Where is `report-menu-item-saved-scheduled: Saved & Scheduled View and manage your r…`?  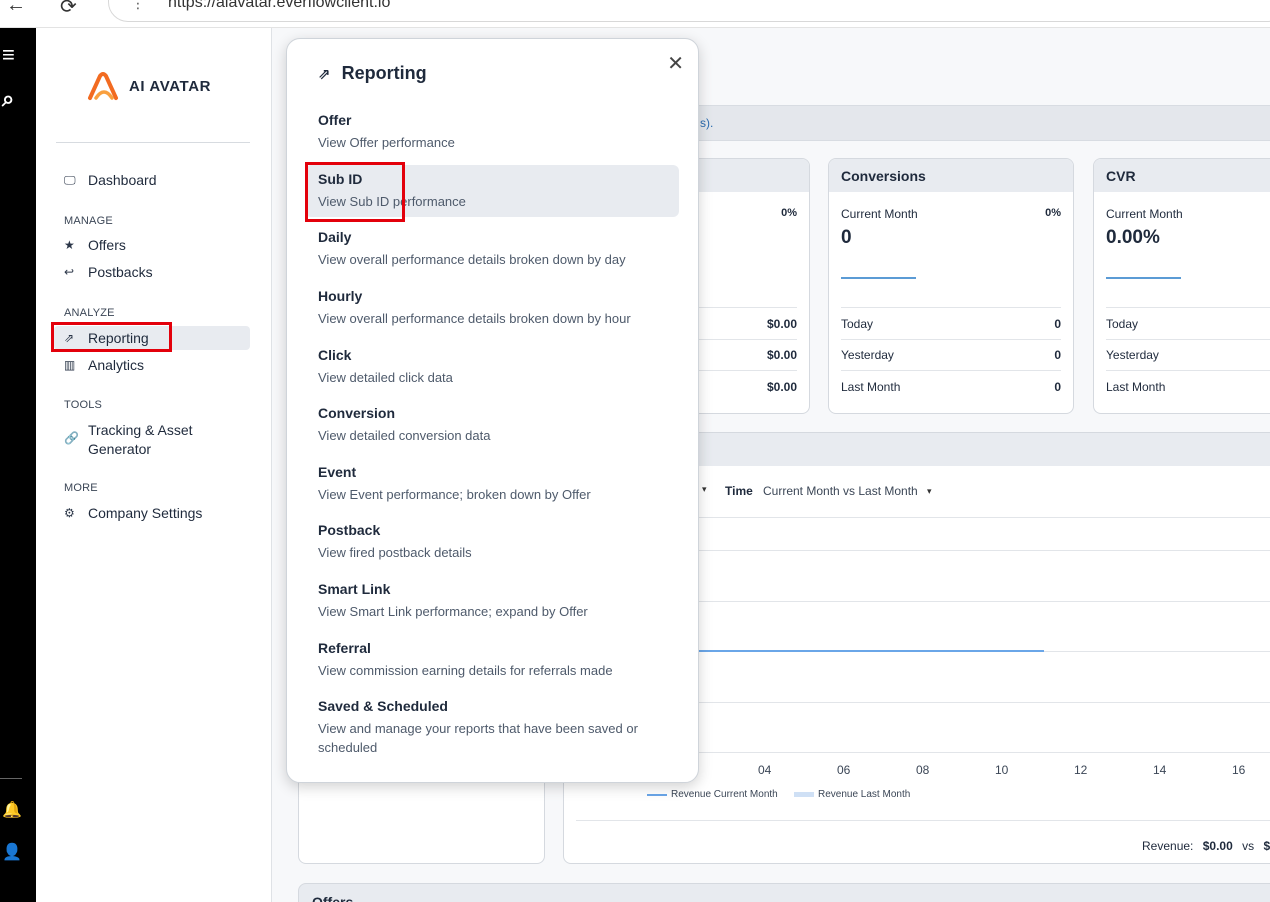
report-menu-item-saved-scheduled: Saved & Scheduled View and manage your r… is located at coordinates (480, 727).